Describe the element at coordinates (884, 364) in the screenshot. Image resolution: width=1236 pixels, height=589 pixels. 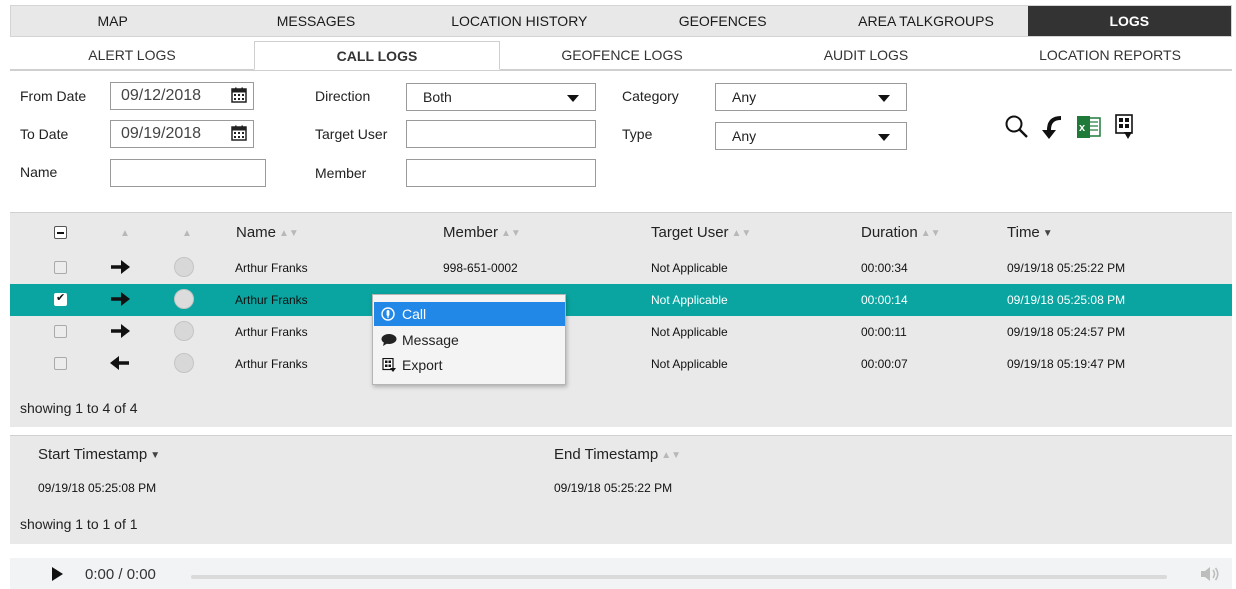
I see `row-duration: 00:00:07` at that location.